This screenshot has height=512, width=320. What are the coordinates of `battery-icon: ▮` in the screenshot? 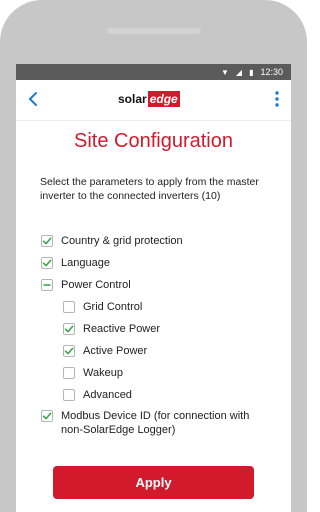 It's located at (251, 72).